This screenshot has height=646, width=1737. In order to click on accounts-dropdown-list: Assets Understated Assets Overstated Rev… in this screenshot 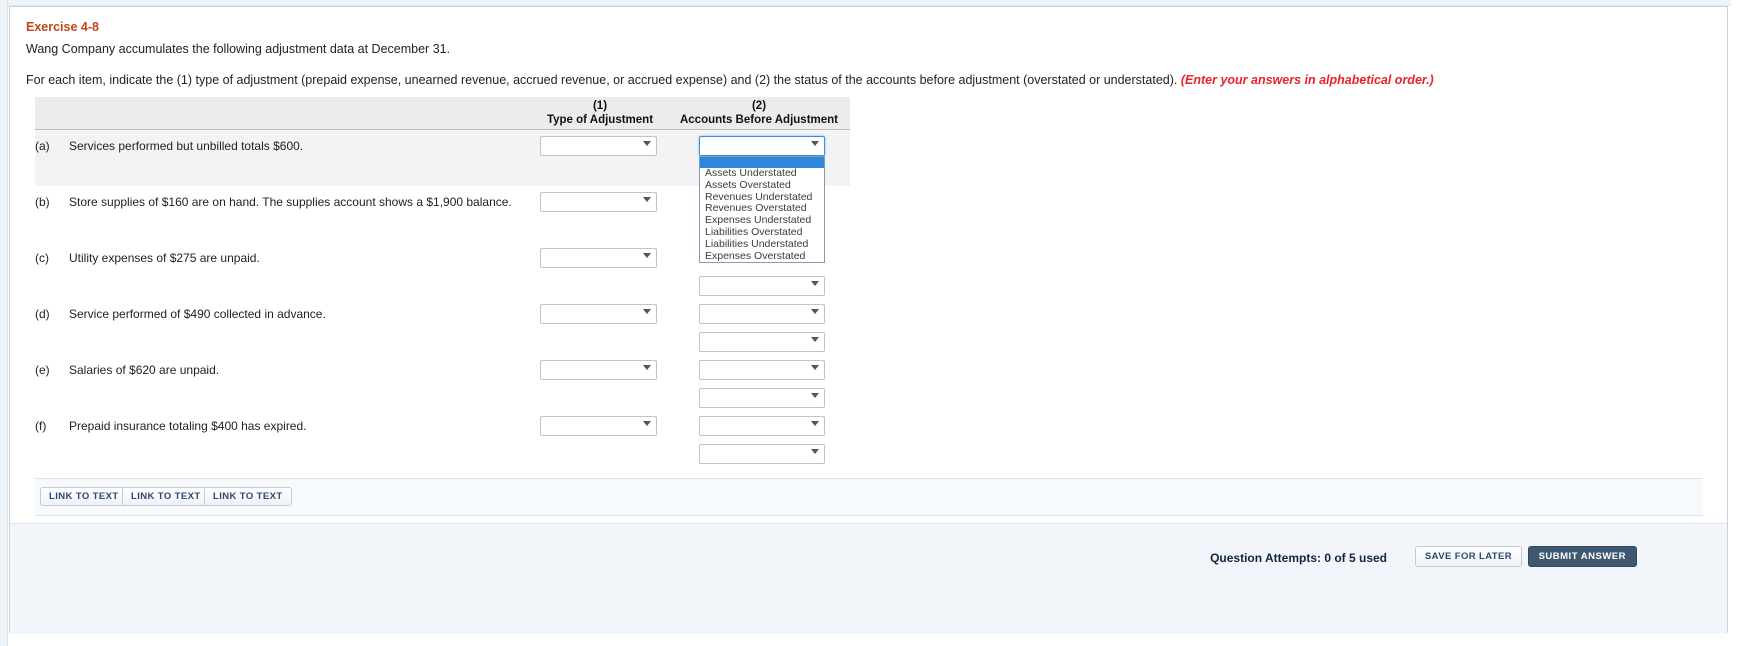, I will do `click(762, 210)`.